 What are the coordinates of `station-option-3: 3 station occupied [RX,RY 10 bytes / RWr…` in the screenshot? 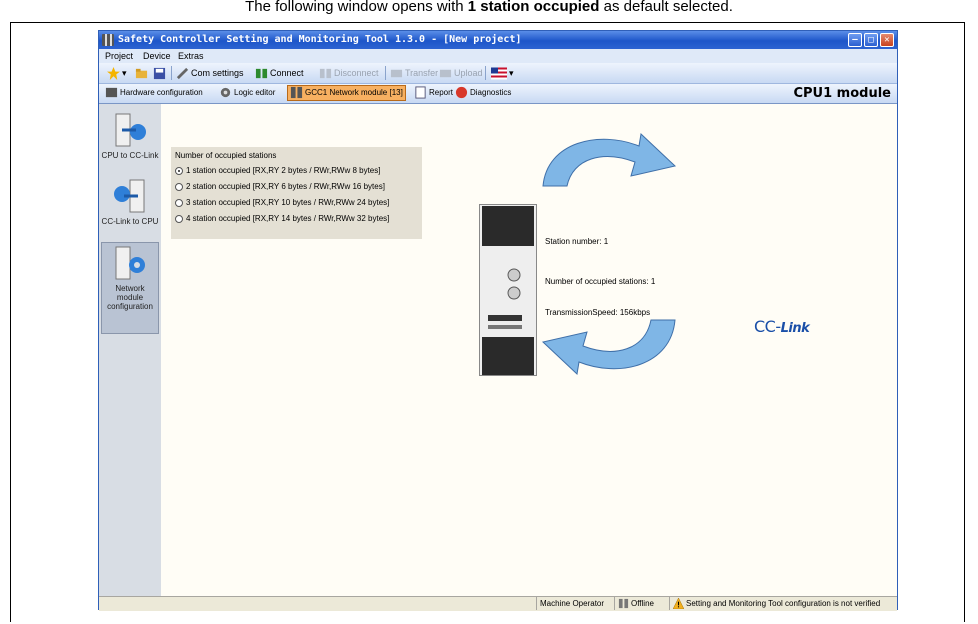 It's located at (282, 202).